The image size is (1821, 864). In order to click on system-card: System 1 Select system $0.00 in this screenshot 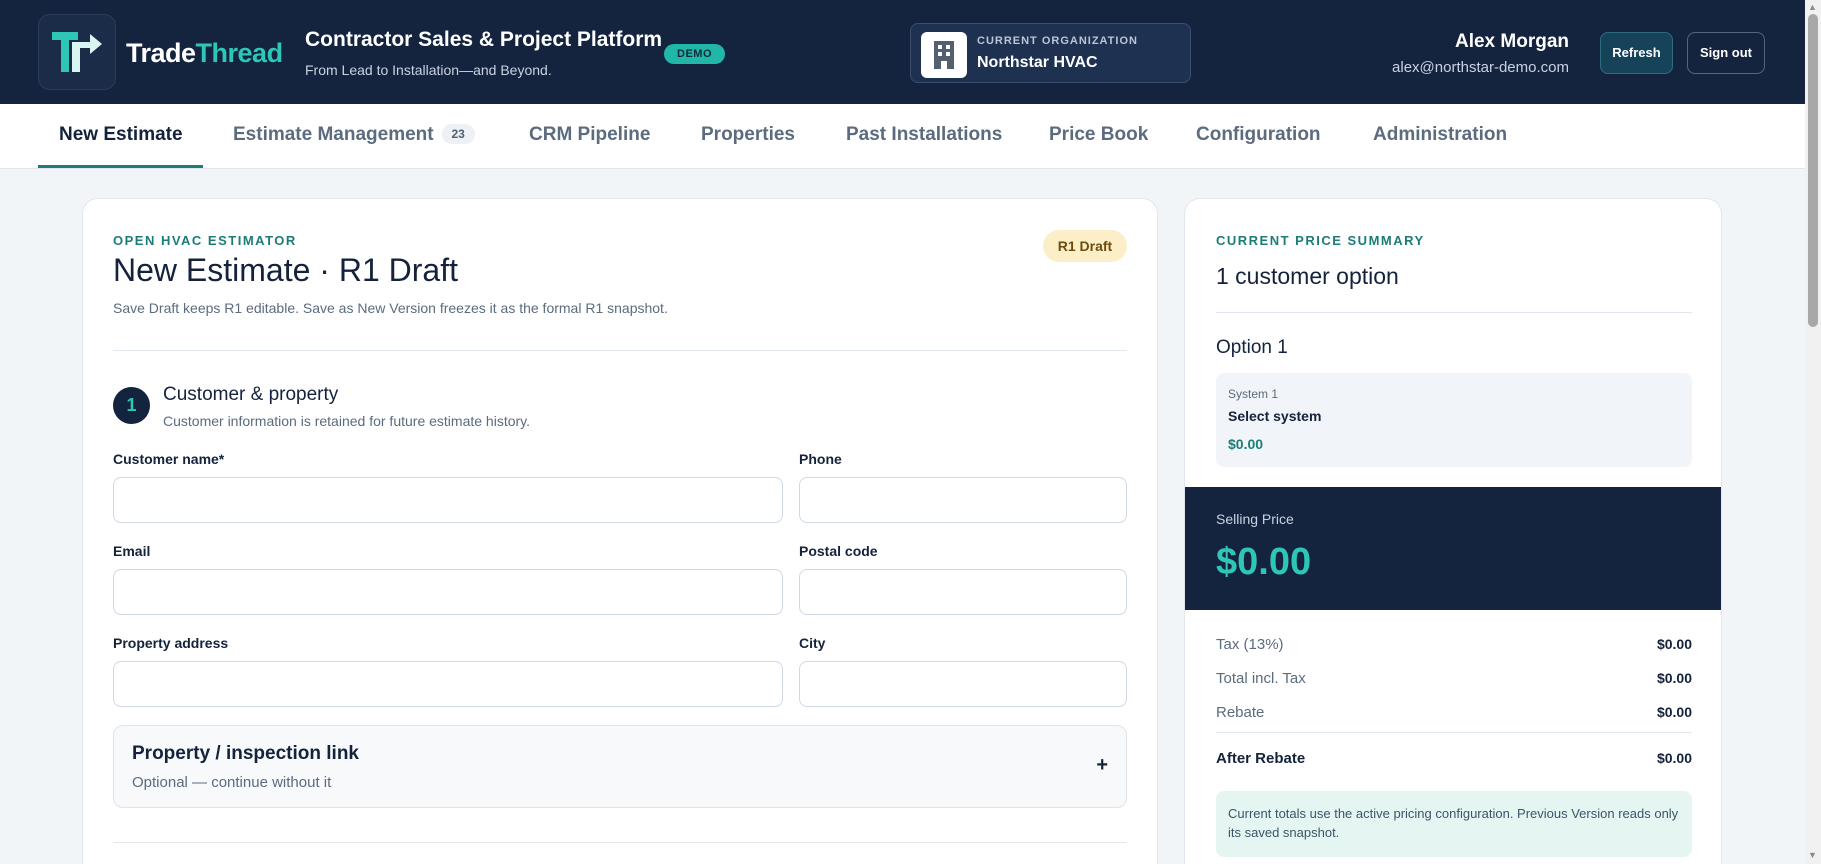, I will do `click(1454, 420)`.